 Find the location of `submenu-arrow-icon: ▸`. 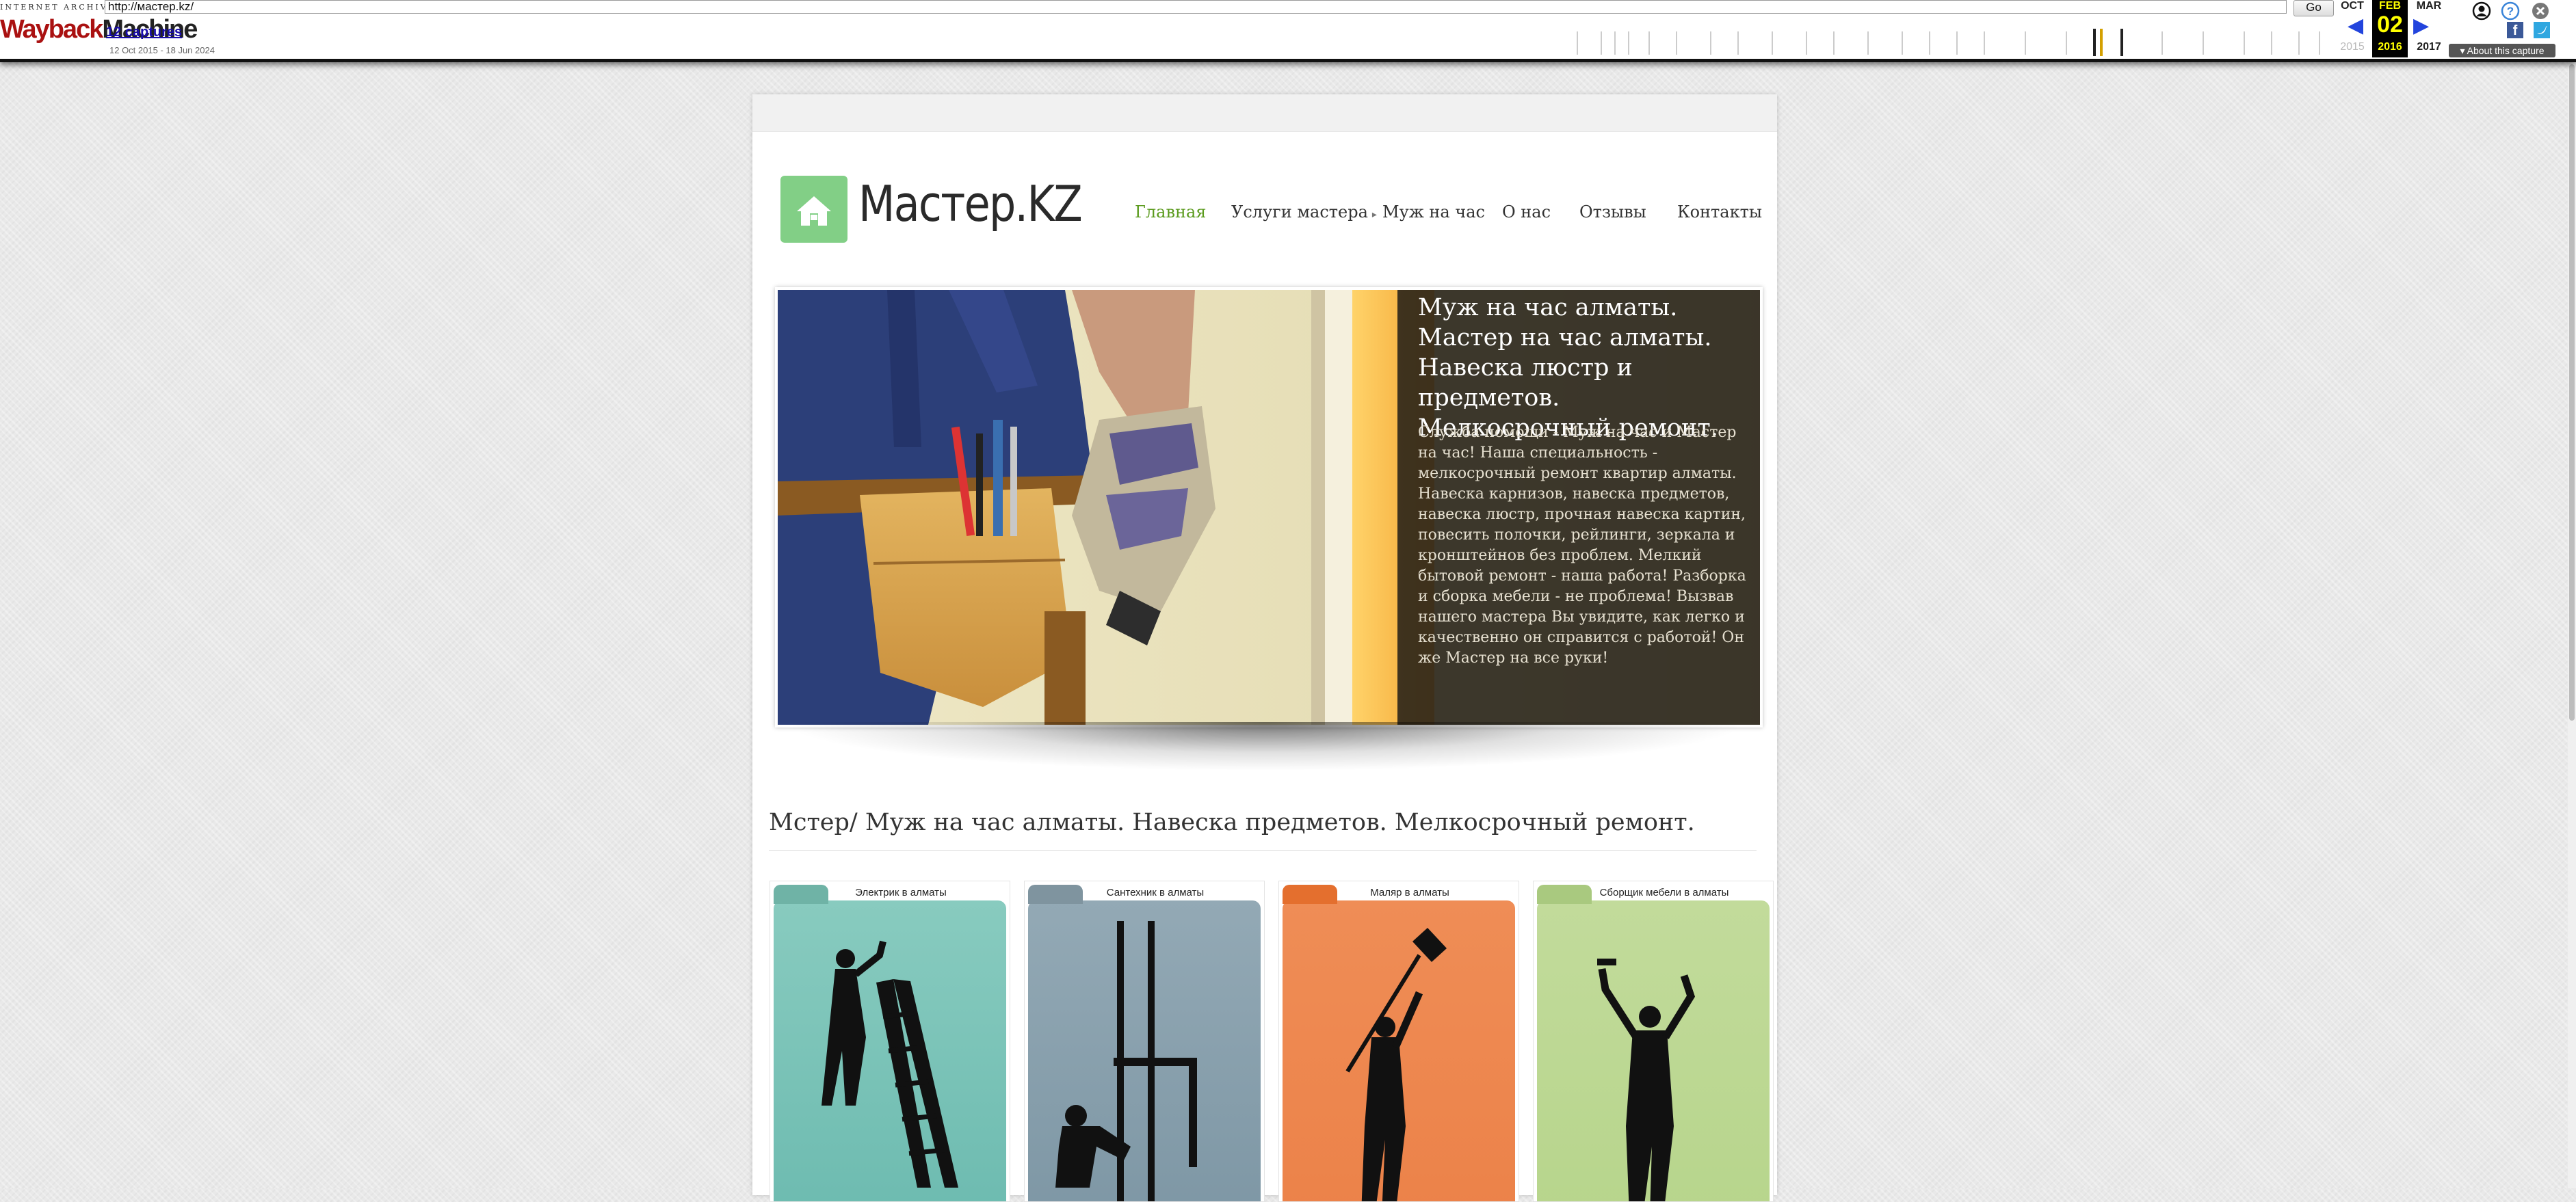

submenu-arrow-icon: ▸ is located at coordinates (1374, 215).